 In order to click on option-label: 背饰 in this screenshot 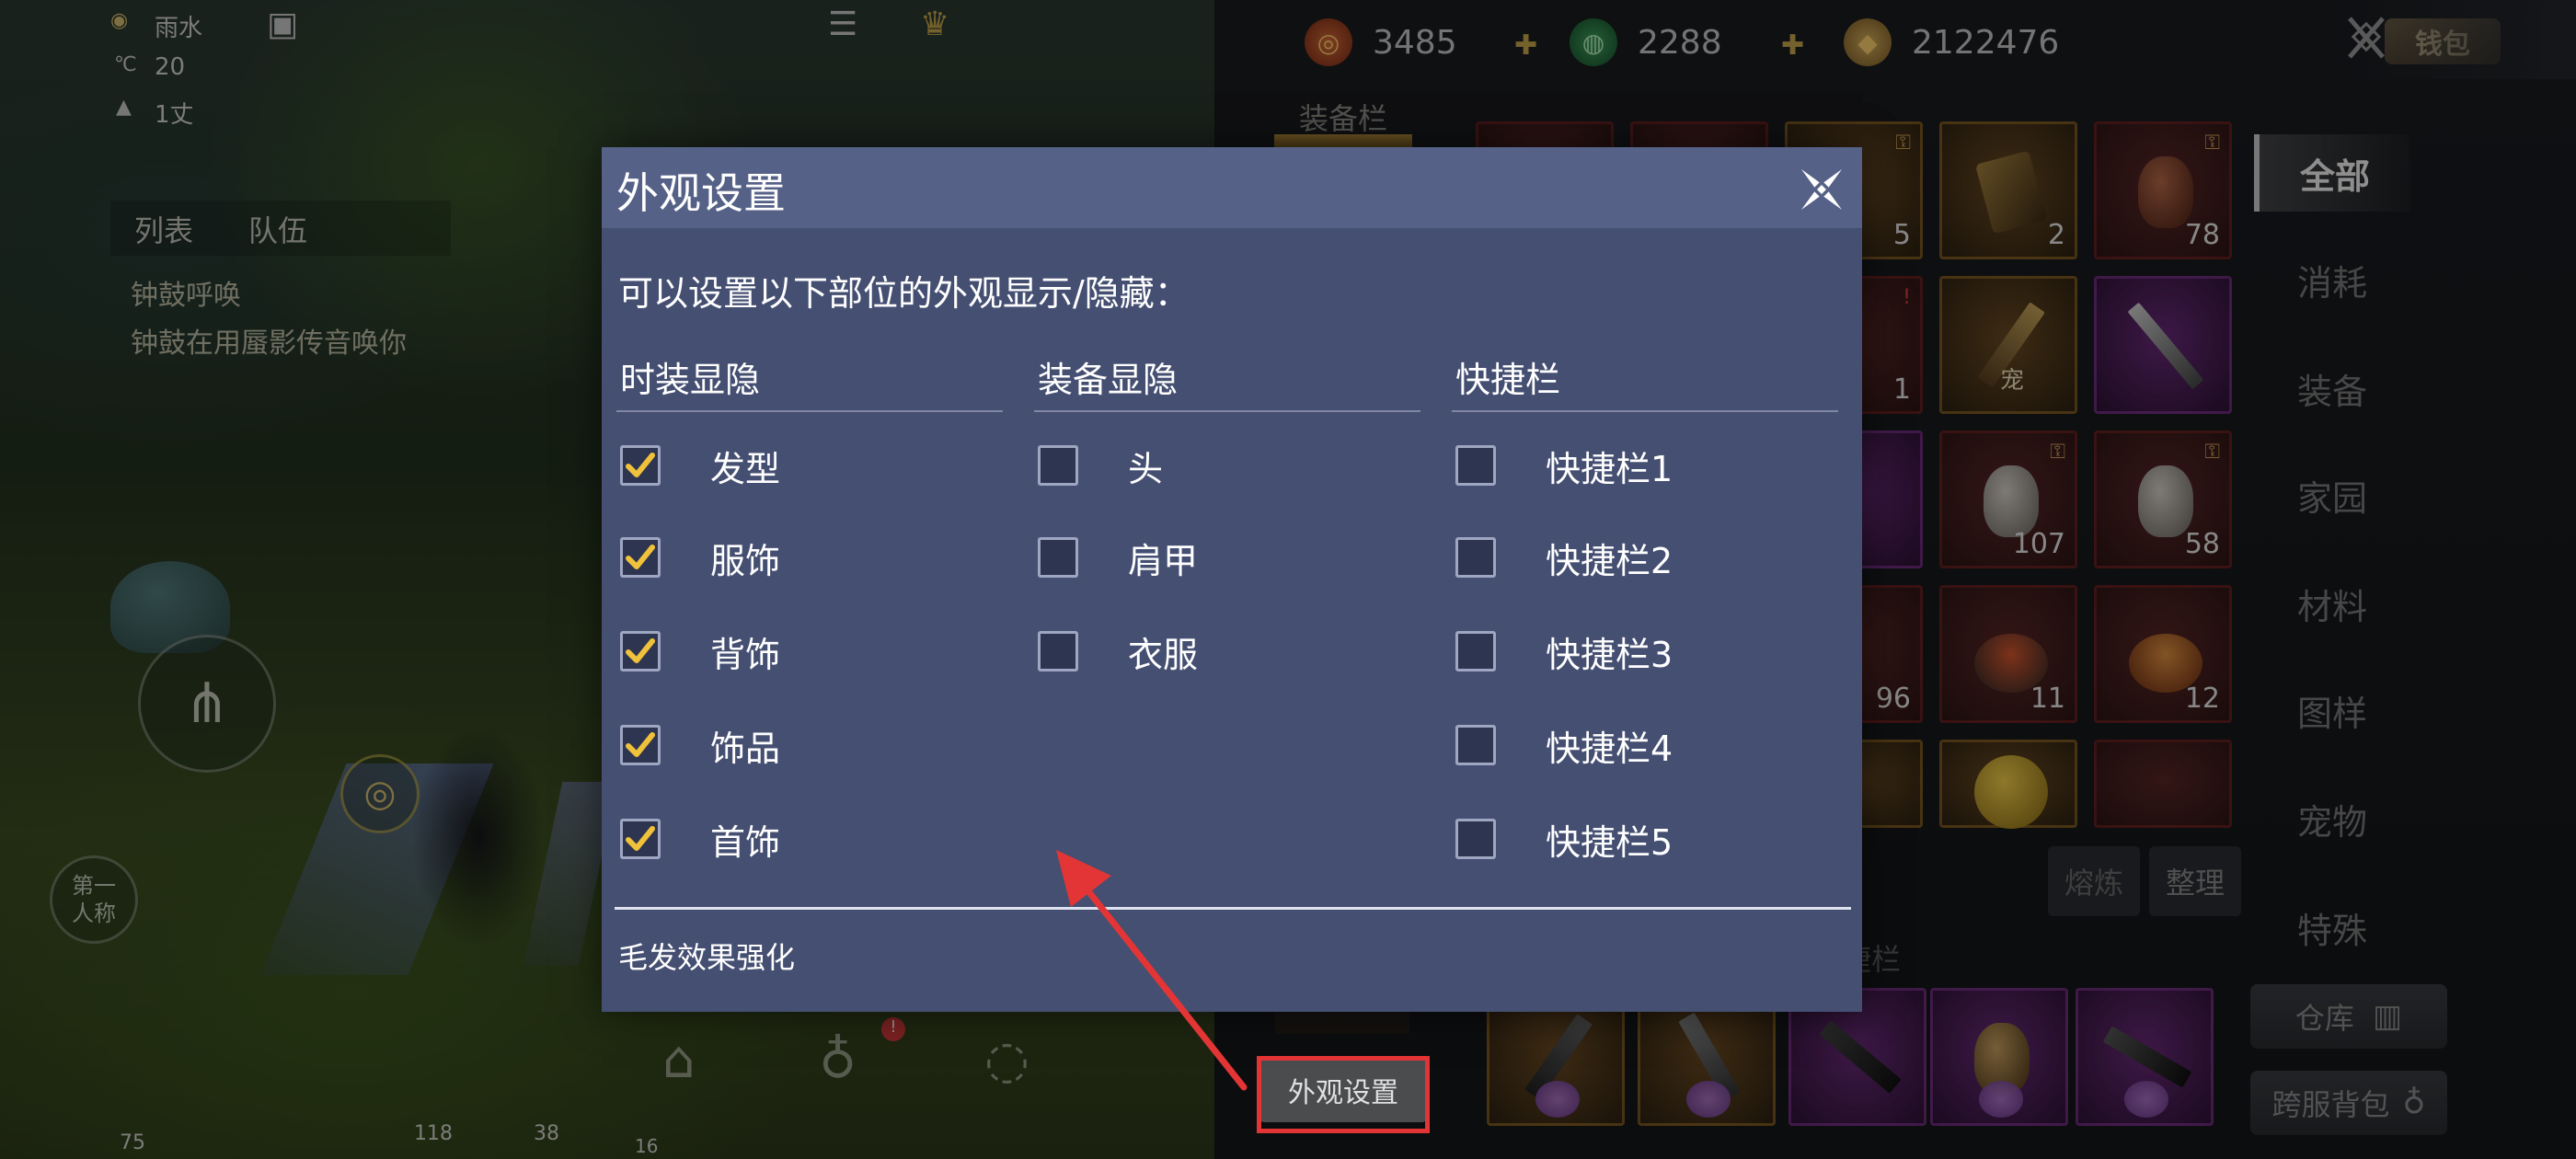, I will do `click(745, 654)`.